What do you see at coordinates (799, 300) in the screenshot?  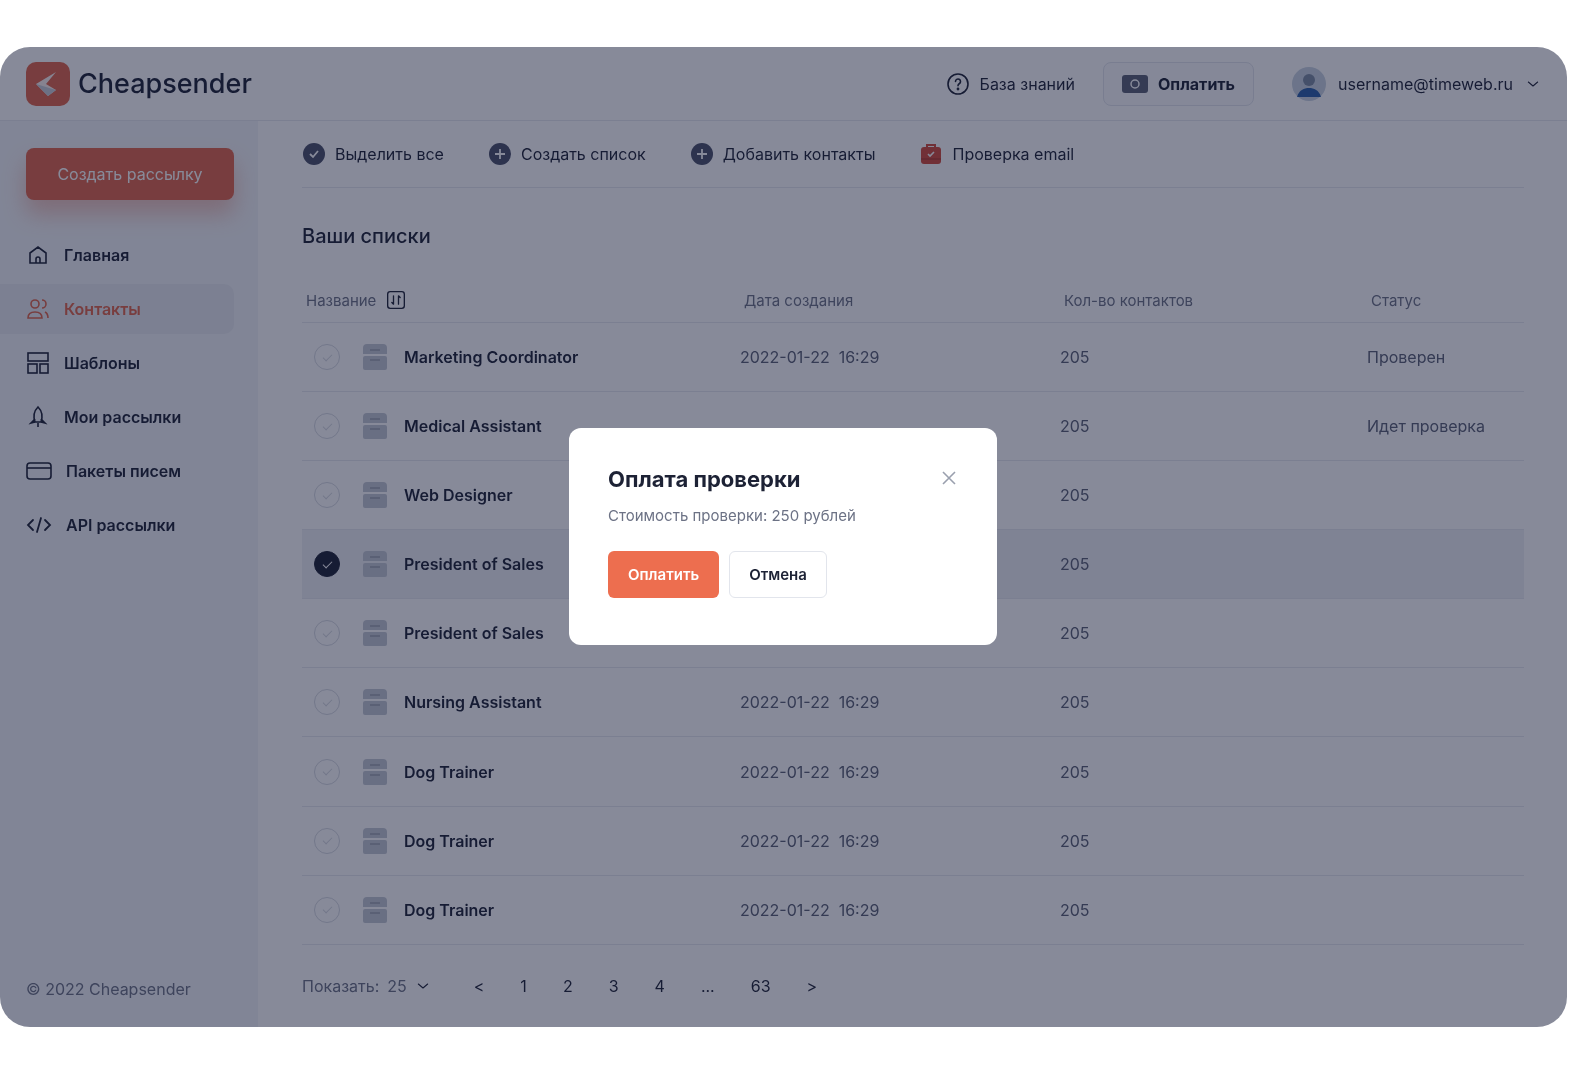 I see `column-header: Дата создания` at bounding box center [799, 300].